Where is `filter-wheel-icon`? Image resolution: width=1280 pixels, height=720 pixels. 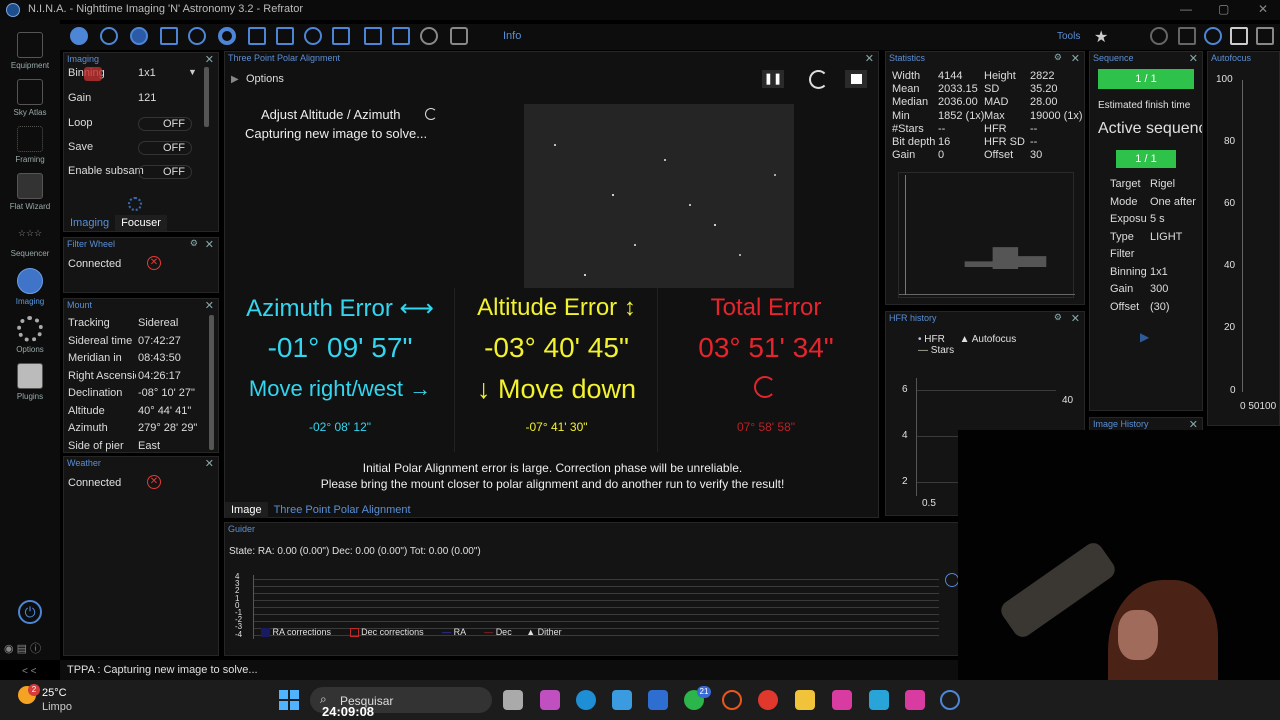
filter-wheel-icon is located at coordinates (109, 36).